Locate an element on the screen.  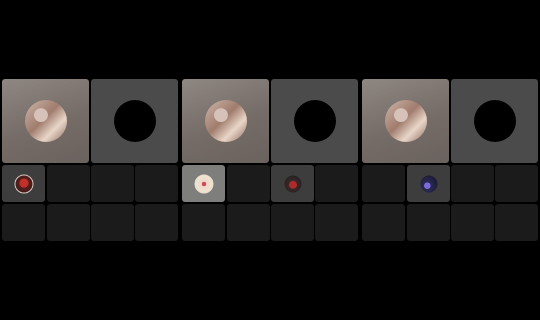
red-photo-avatar is located at coordinates (23, 183).